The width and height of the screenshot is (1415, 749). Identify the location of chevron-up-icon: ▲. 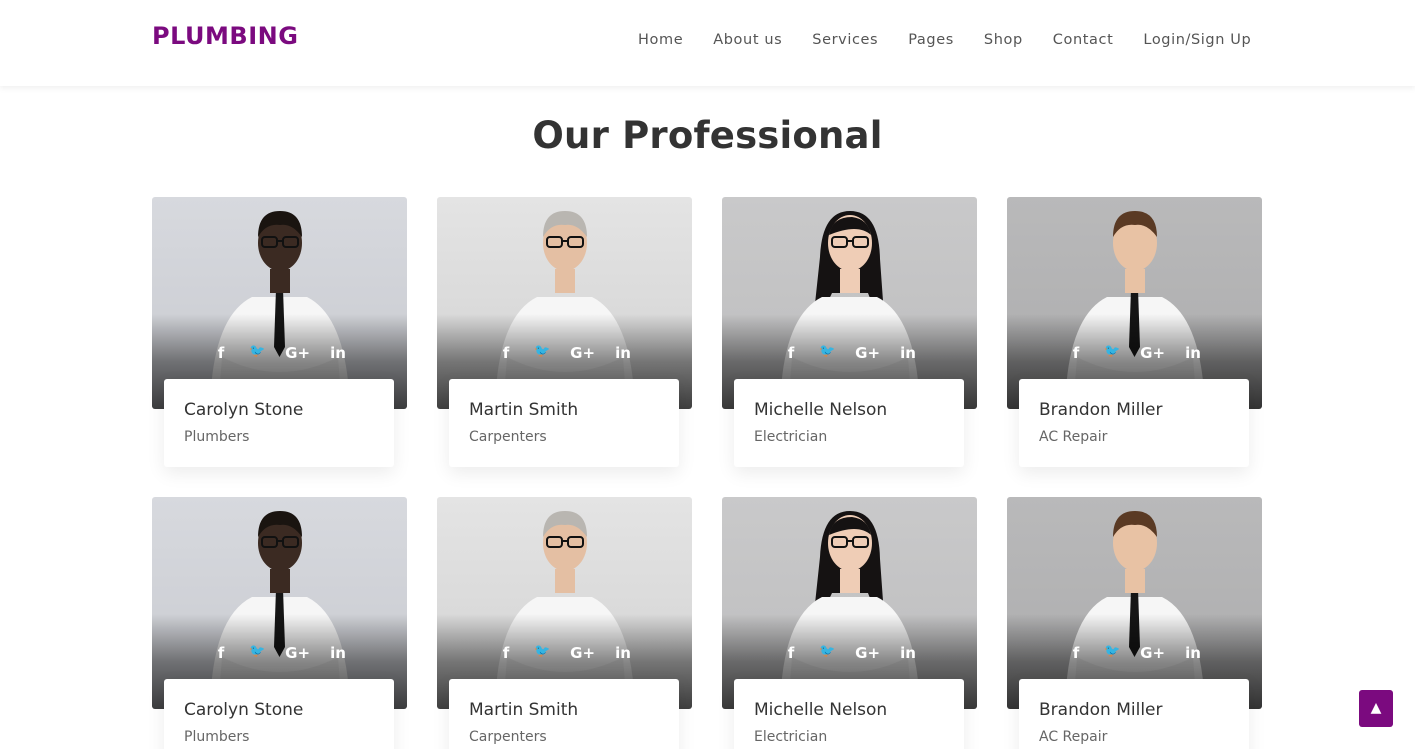
(1376, 708).